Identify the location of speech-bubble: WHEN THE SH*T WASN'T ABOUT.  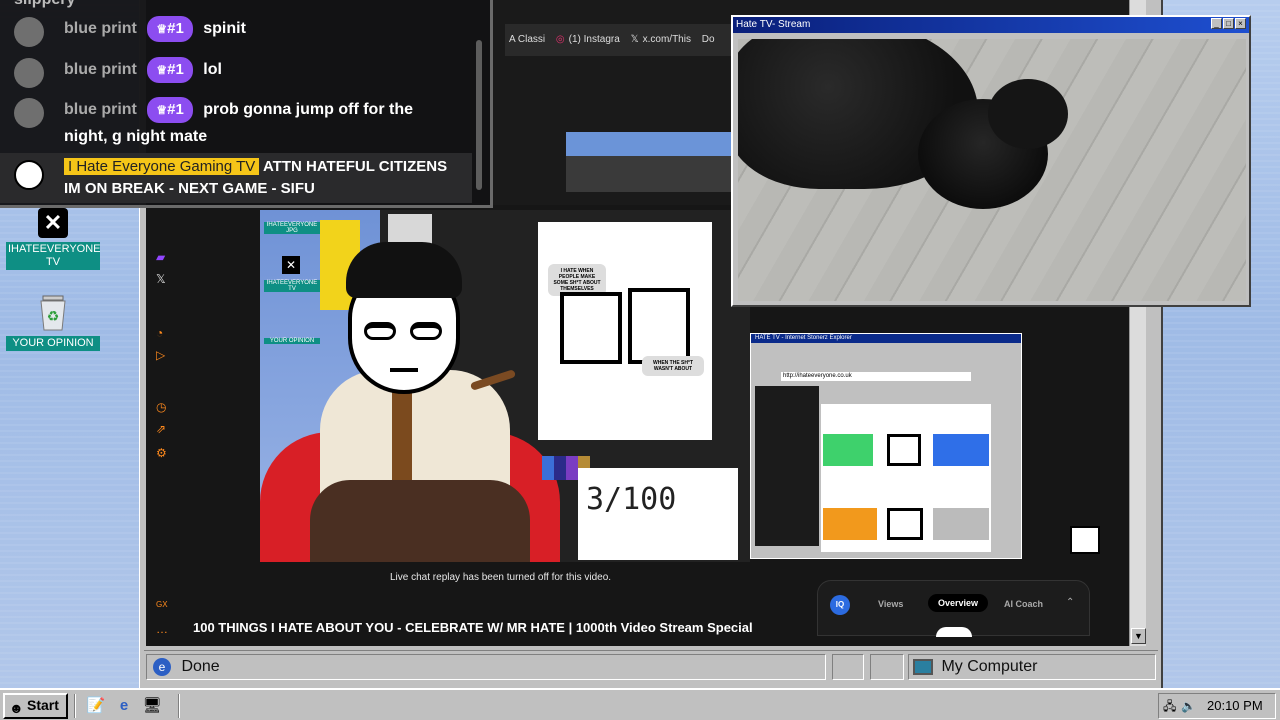
(673, 366).